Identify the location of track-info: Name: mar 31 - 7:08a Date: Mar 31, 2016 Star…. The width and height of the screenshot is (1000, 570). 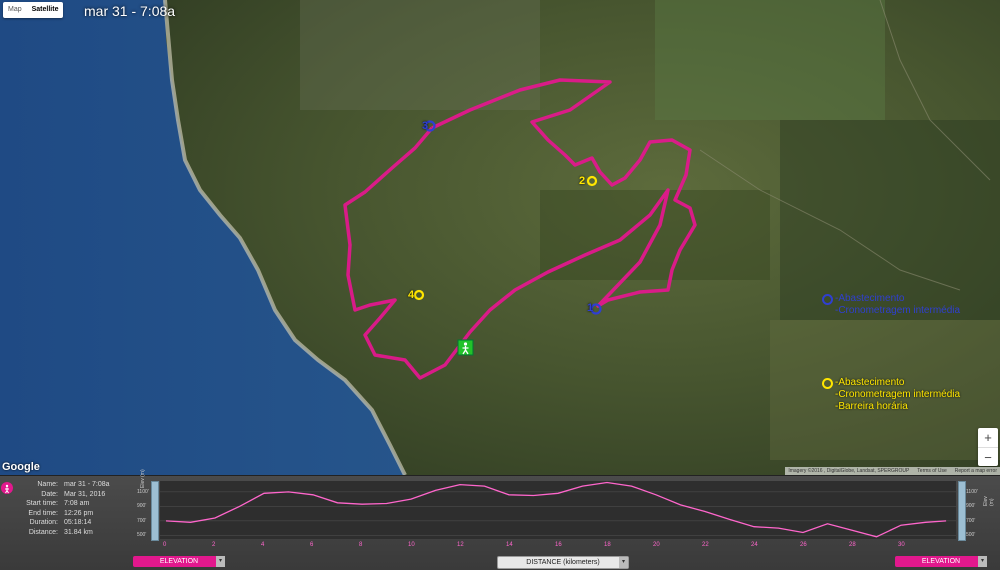
(55, 510).